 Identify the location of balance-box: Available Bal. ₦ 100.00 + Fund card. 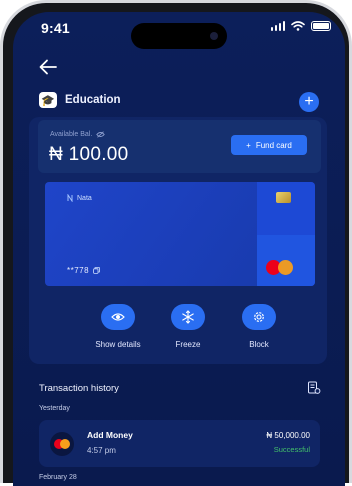
(179, 146).